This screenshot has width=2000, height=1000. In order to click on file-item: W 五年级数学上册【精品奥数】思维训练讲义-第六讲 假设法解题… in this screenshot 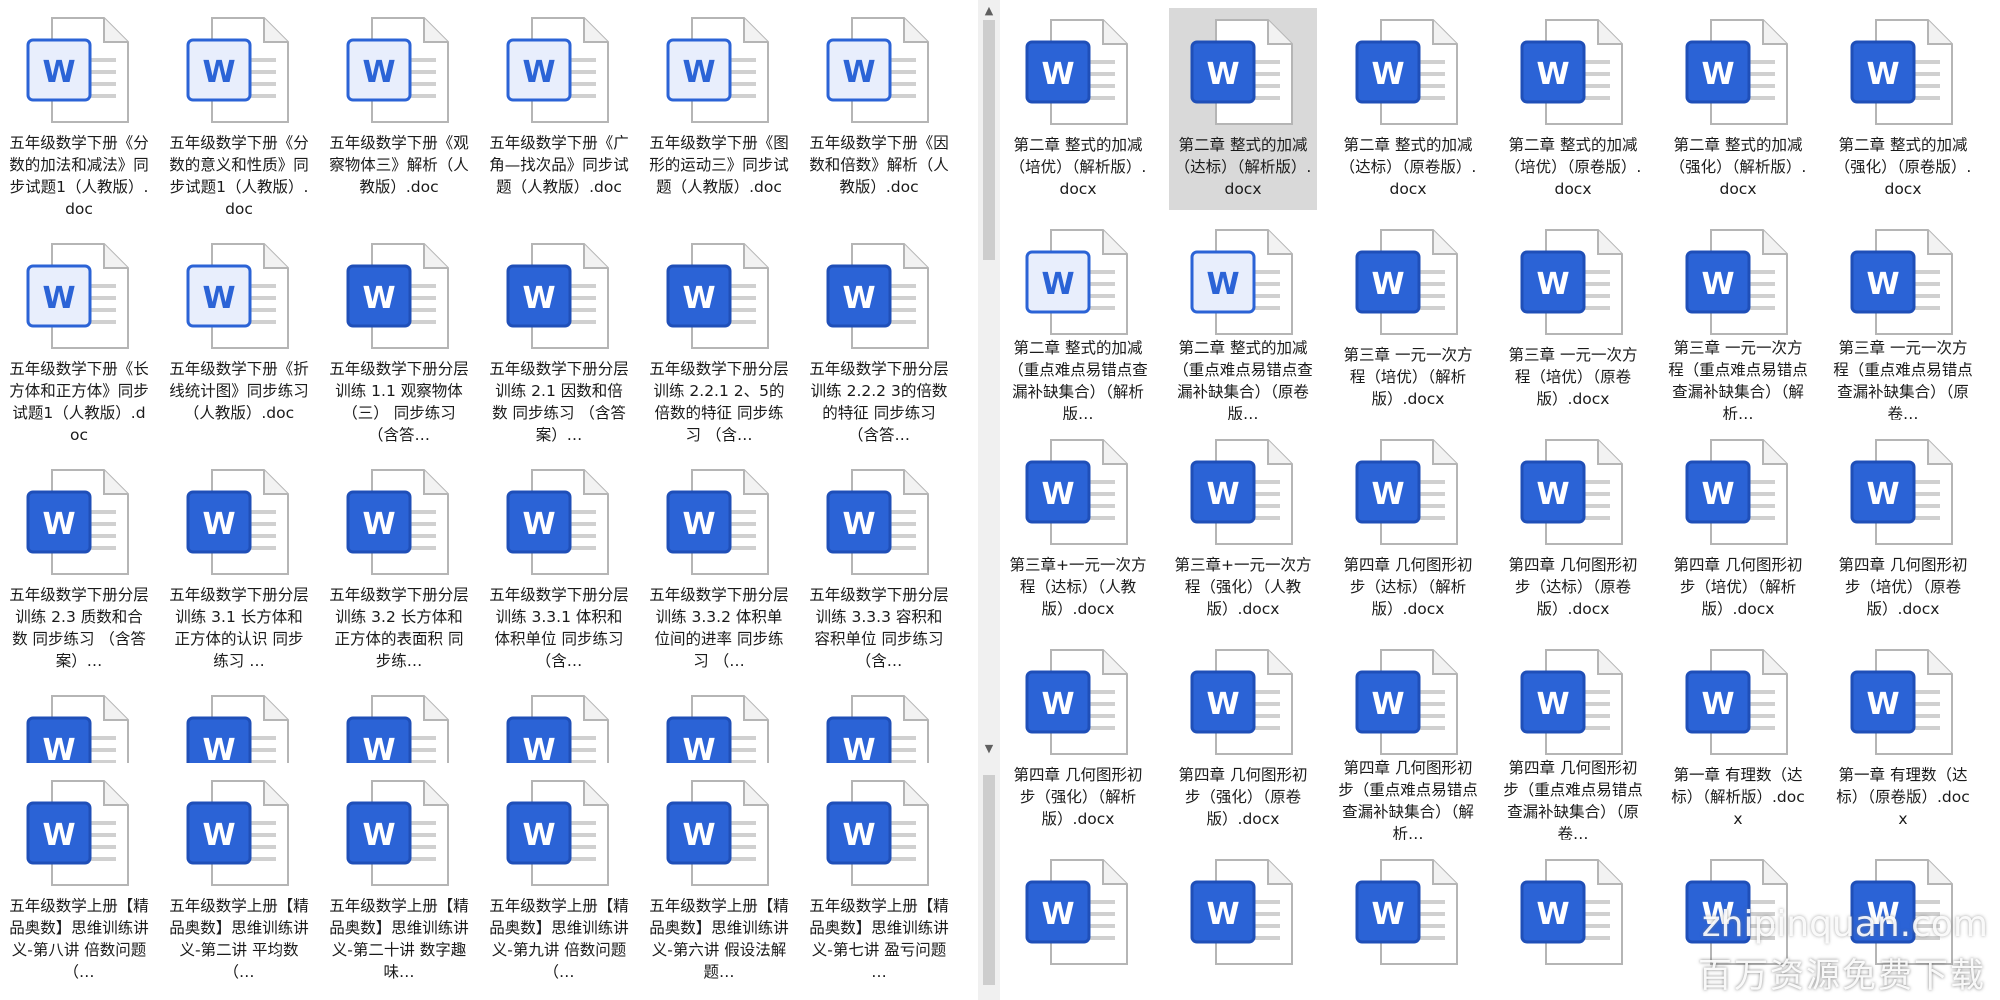, I will do `click(719, 878)`.